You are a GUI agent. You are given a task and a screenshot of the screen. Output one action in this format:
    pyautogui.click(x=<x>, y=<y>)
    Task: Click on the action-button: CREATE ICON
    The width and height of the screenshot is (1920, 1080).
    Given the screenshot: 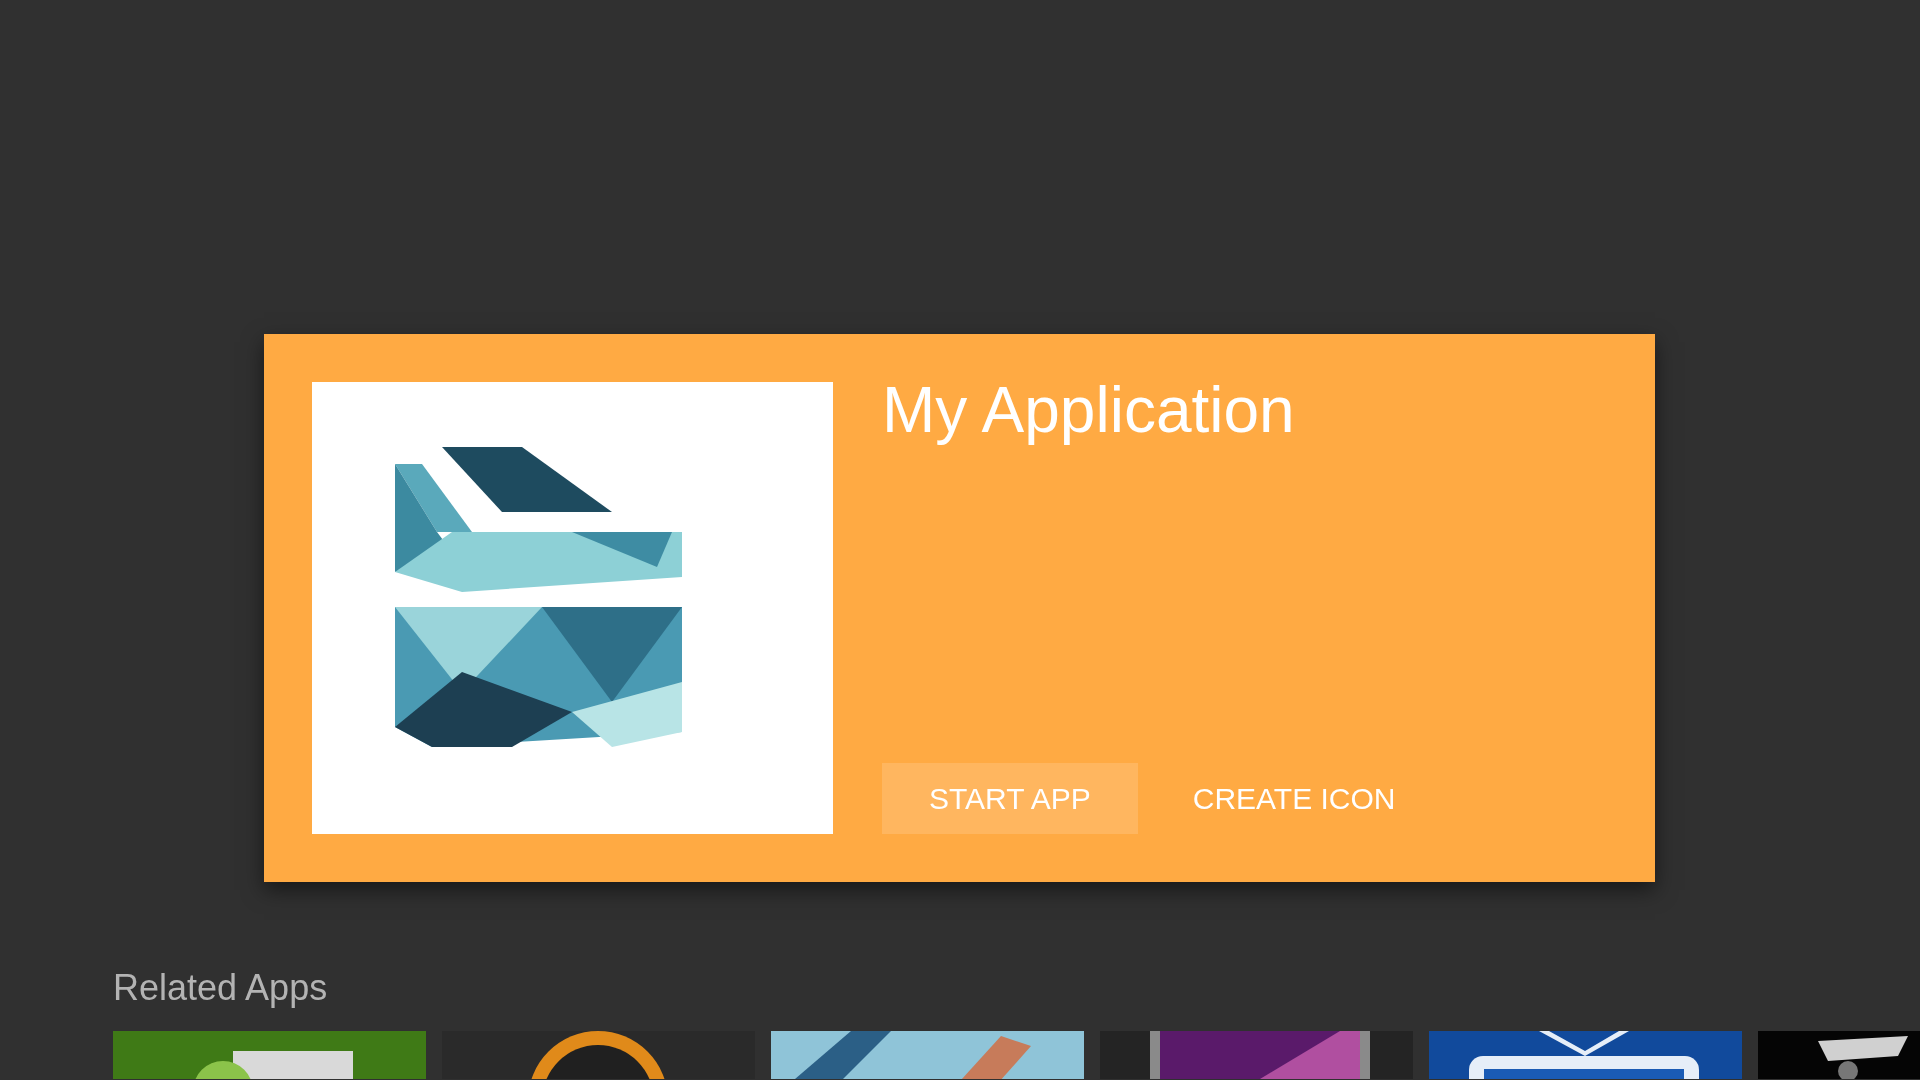 What is the action you would take?
    pyautogui.click(x=1294, y=798)
    